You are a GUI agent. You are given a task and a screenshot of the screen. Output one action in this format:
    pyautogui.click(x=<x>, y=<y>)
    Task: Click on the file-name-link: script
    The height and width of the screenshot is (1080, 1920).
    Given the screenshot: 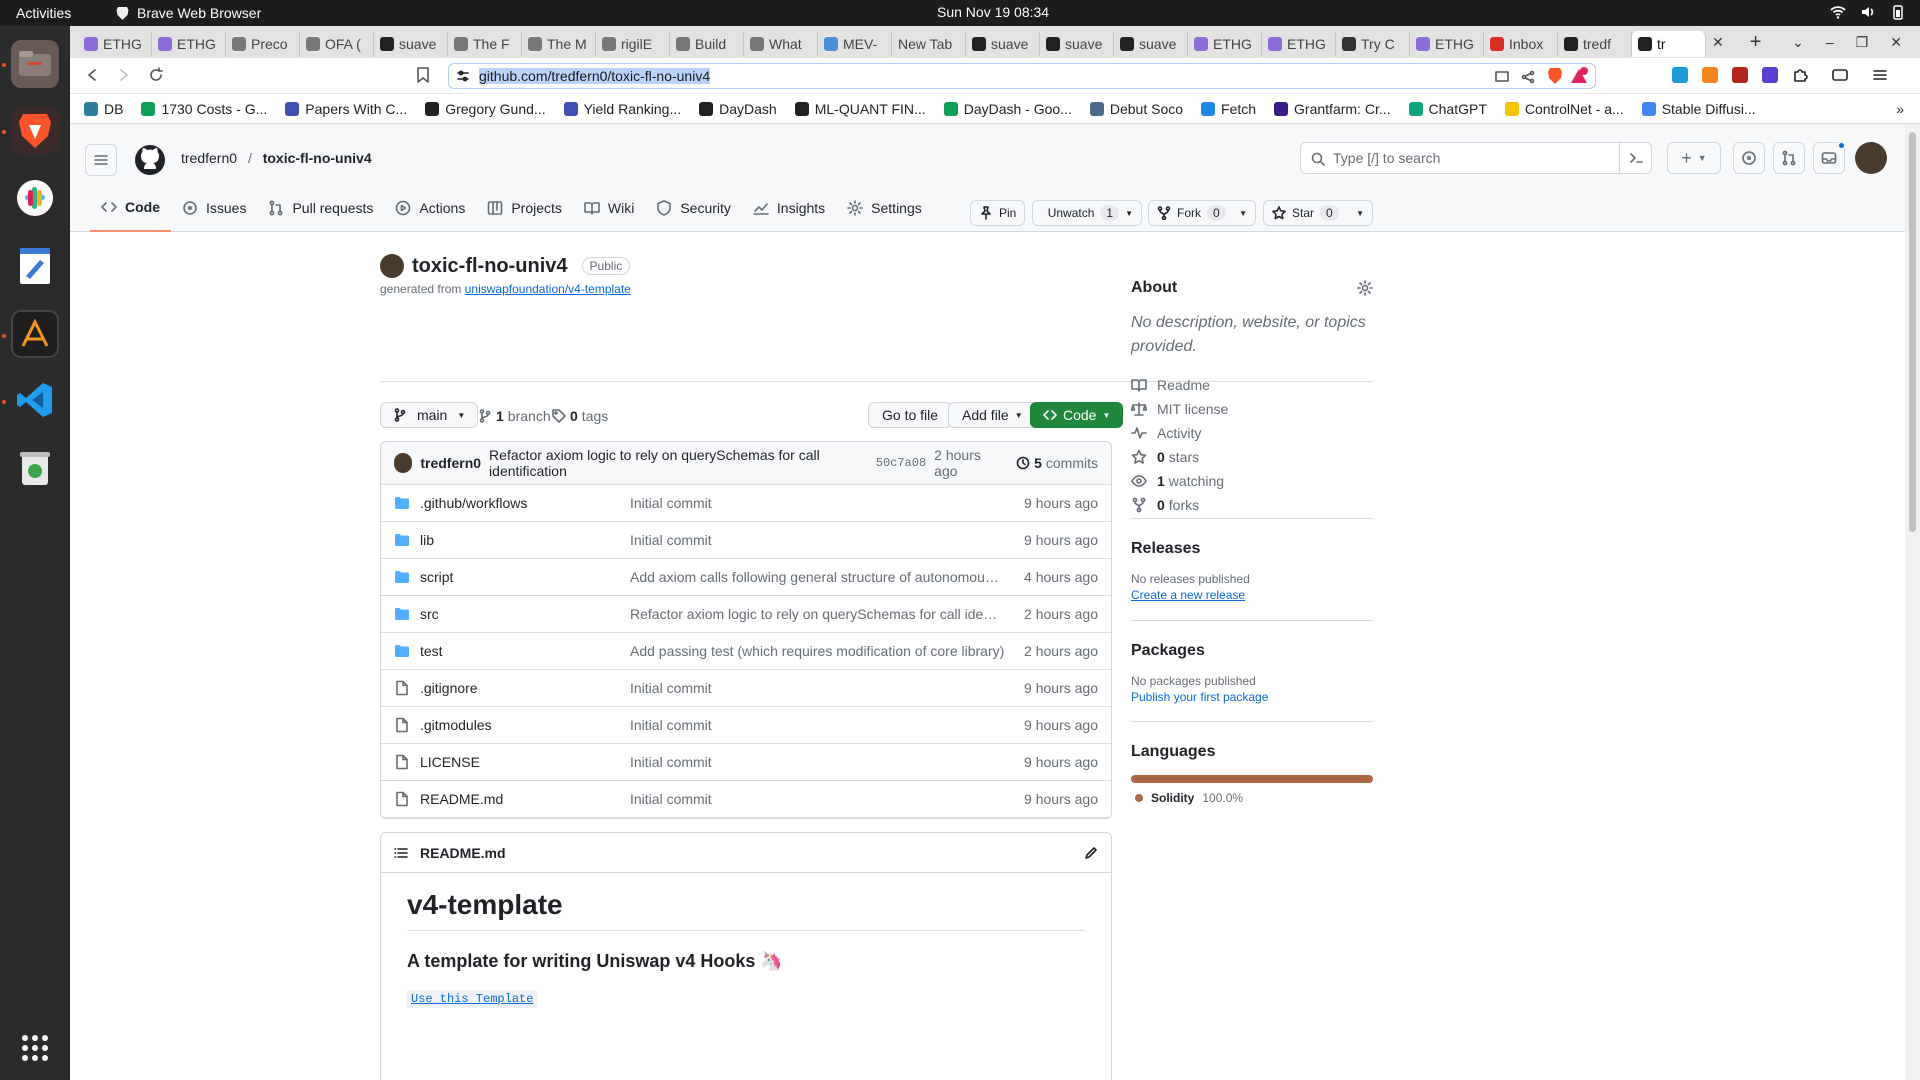 What is the action you would take?
    pyautogui.click(x=436, y=577)
    